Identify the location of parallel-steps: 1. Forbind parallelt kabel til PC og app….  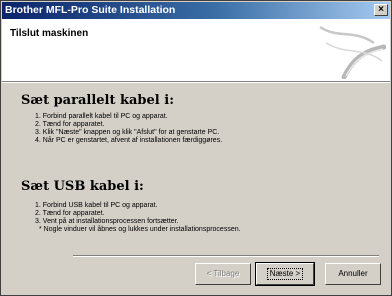
(128, 129).